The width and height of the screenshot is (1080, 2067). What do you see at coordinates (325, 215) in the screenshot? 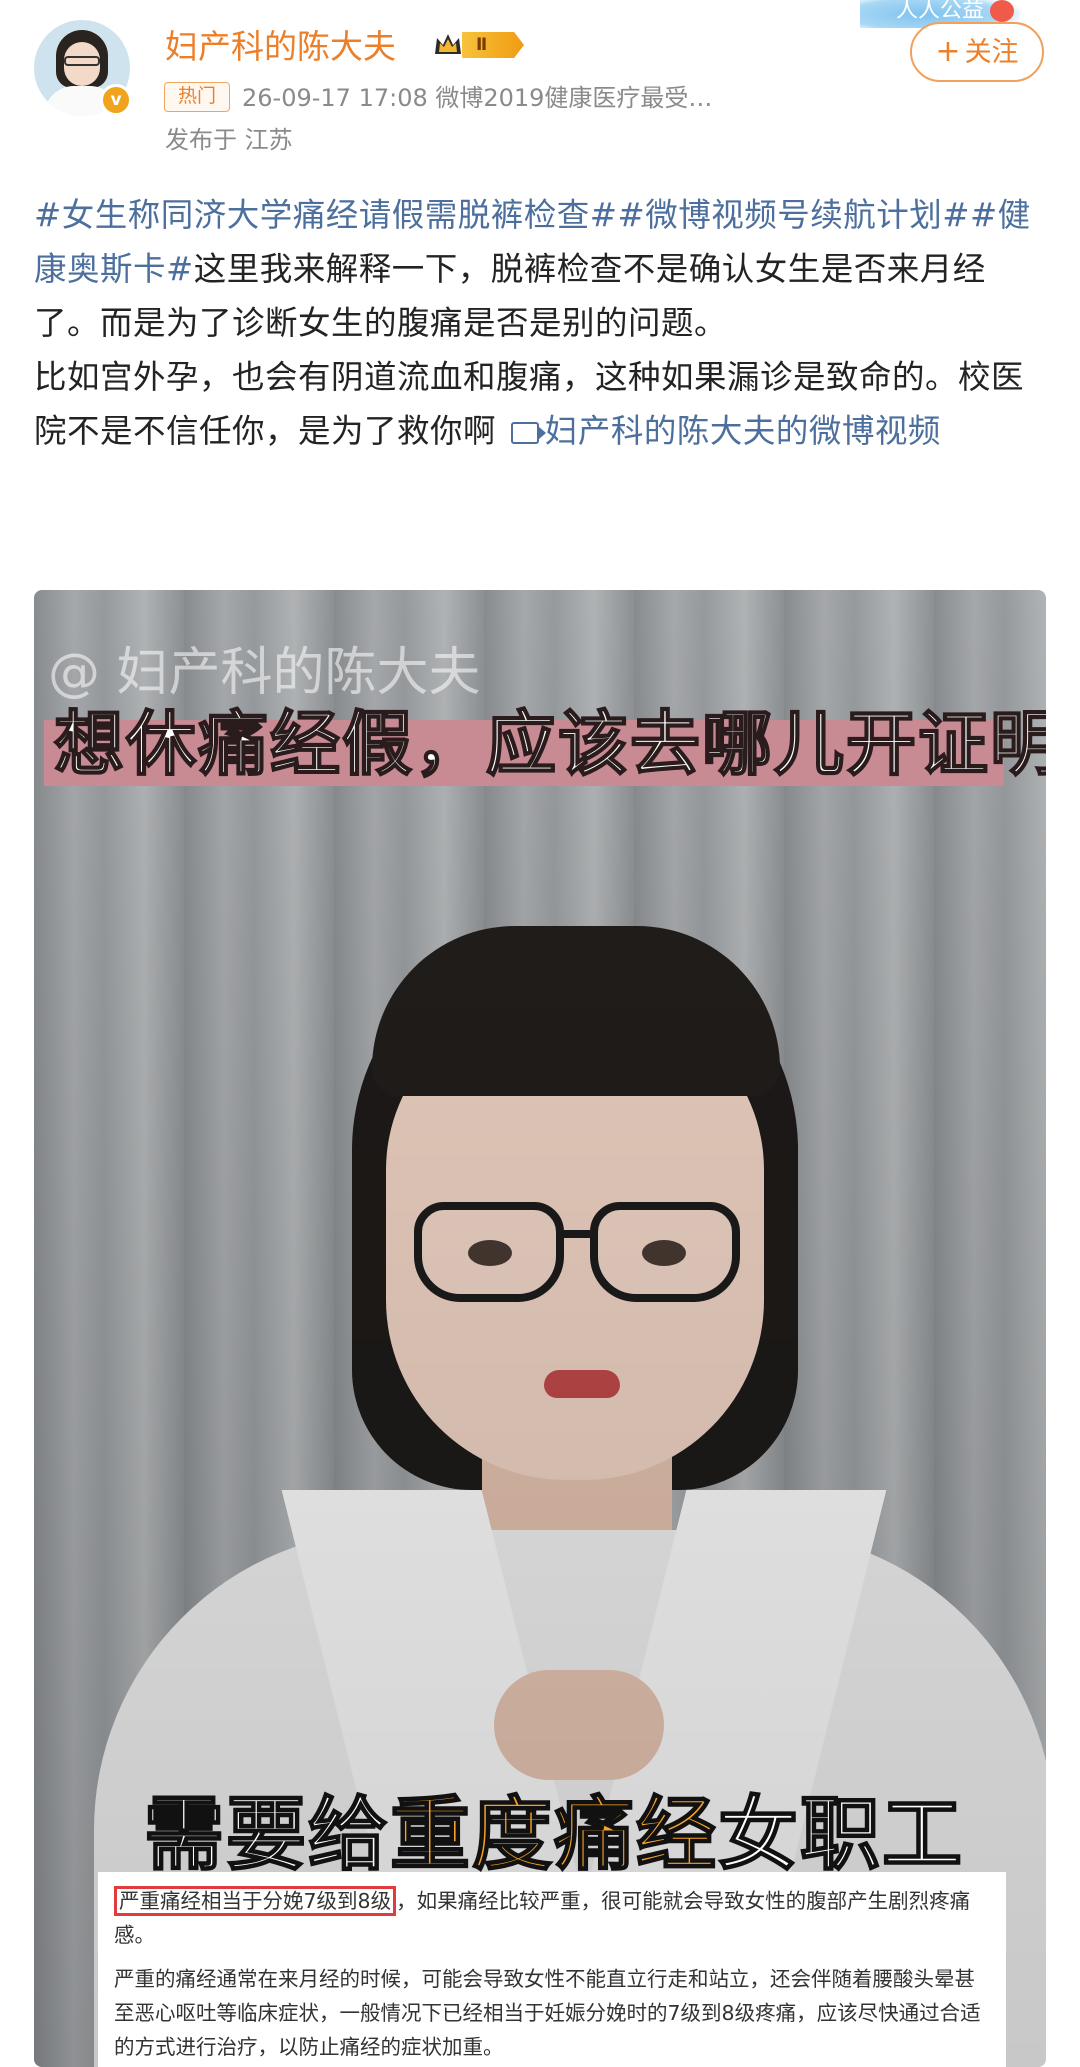
I see `hashtag-link: #女生称同济大学痛经请假需脱裤检查#` at bounding box center [325, 215].